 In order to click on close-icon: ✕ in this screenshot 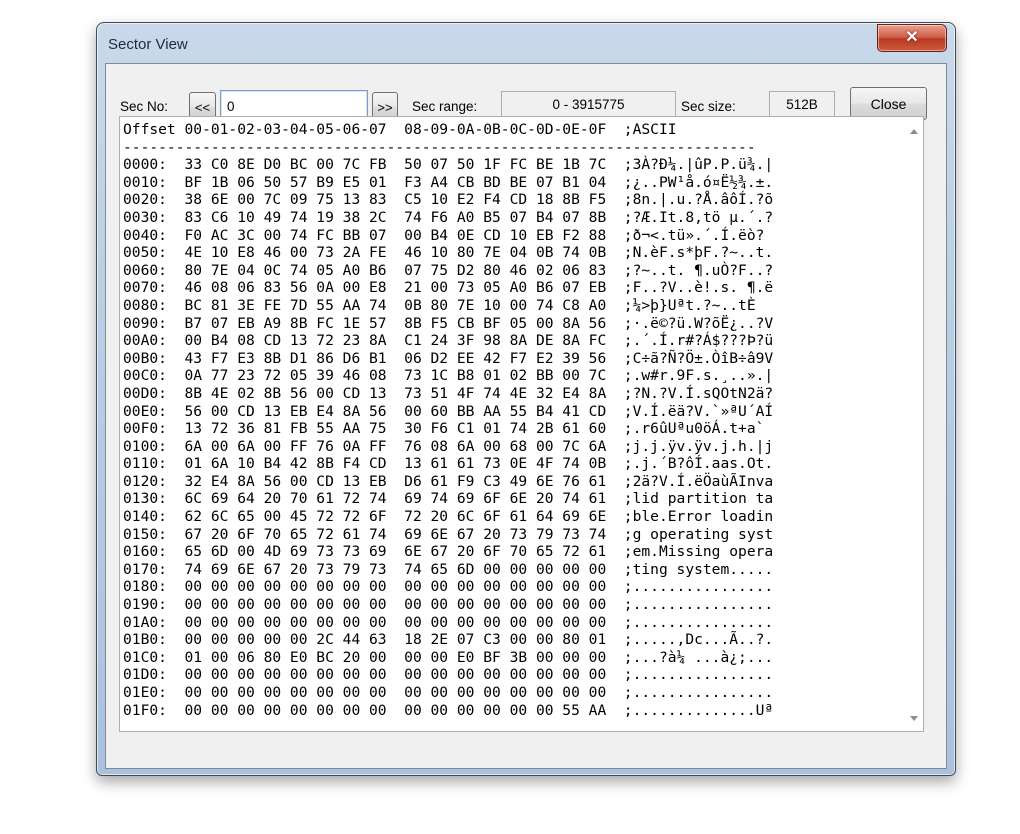, I will do `click(912, 37)`.